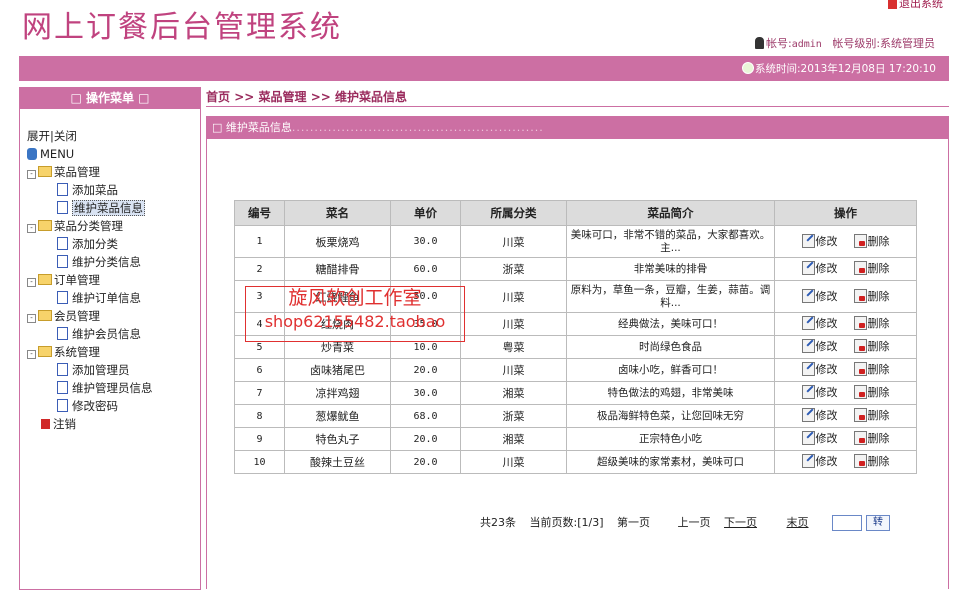 The image size is (980, 590). What do you see at coordinates (64, 424) in the screenshot?
I see `menu-logout: 注销` at bounding box center [64, 424].